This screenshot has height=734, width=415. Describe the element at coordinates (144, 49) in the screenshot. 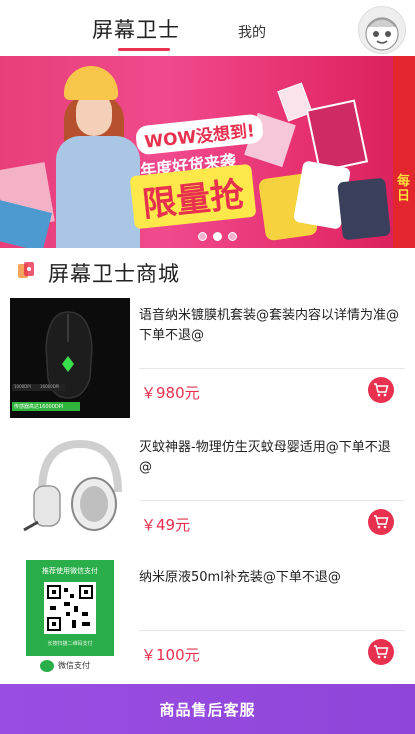

I see `active-tab-indicator` at that location.